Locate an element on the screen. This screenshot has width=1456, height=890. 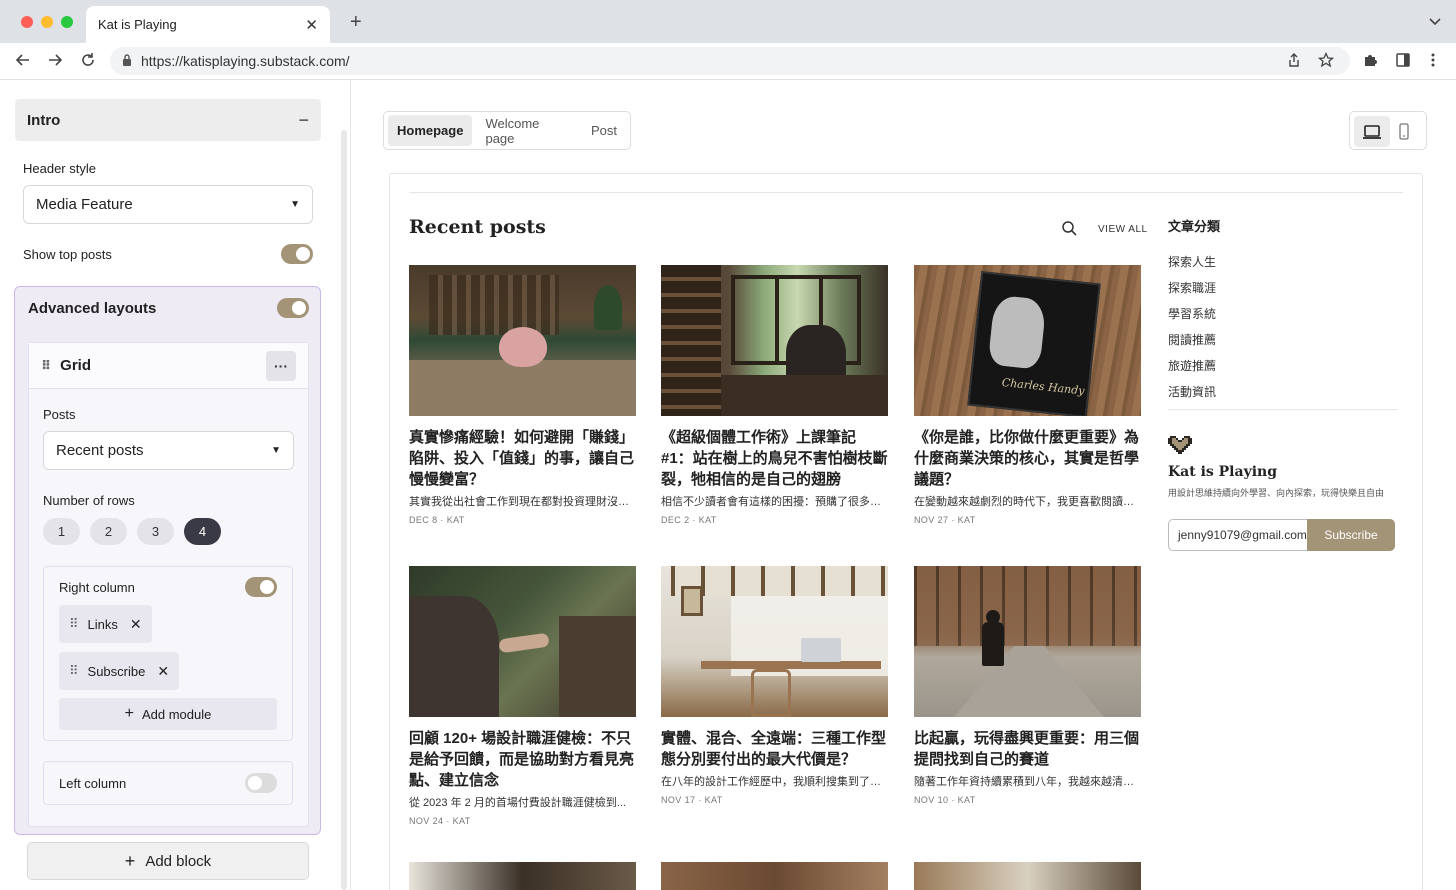
tab-title: Kat is Playing is located at coordinates (137, 24).